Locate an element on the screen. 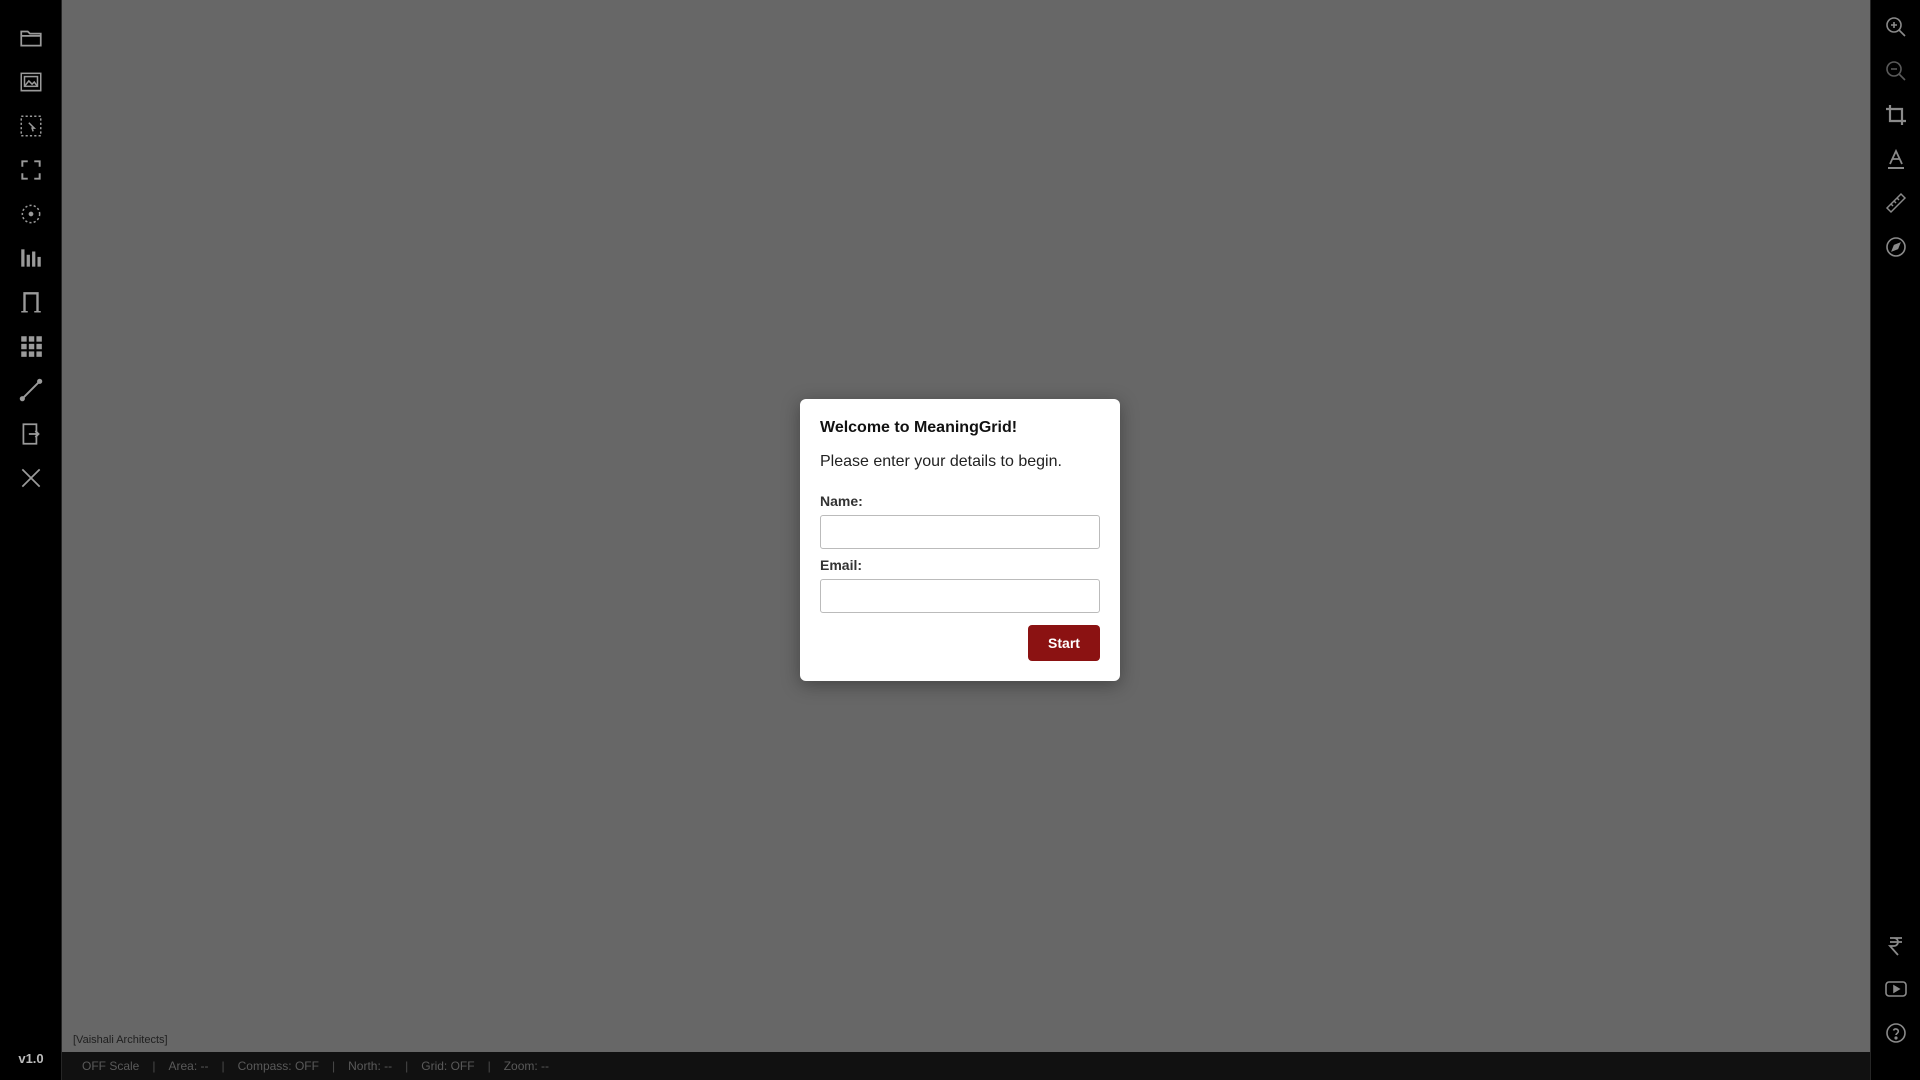 The image size is (1920, 1080). rupee-icon is located at coordinates (1894, 946).